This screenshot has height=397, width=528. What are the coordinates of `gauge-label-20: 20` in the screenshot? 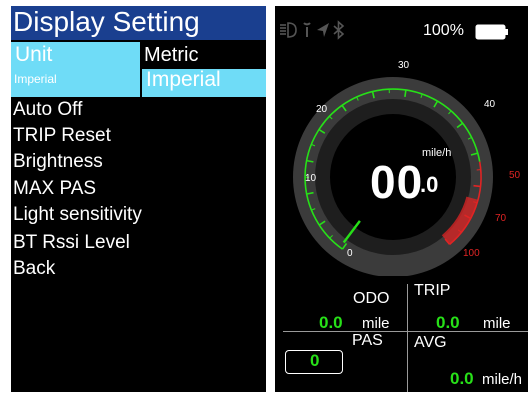 It's located at (322, 109).